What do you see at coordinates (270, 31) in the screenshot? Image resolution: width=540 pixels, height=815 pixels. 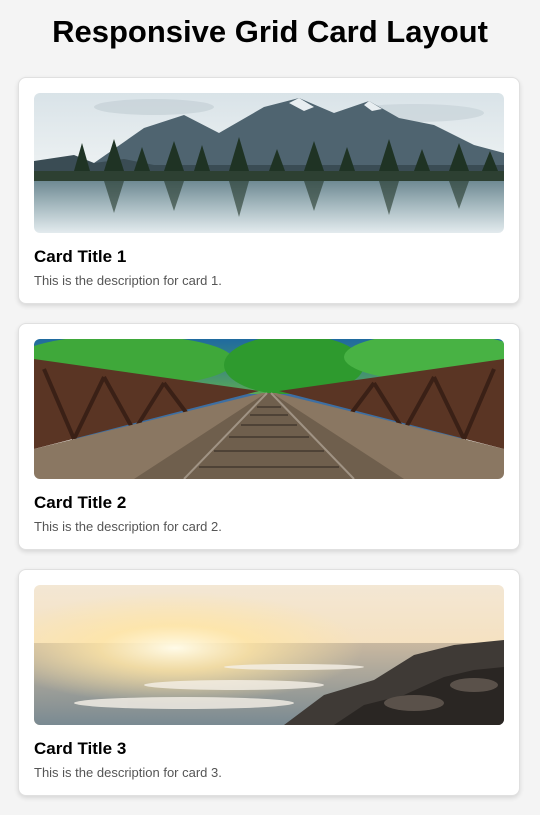 I see `page-title: Responsive Grid Card Layout` at bounding box center [270, 31].